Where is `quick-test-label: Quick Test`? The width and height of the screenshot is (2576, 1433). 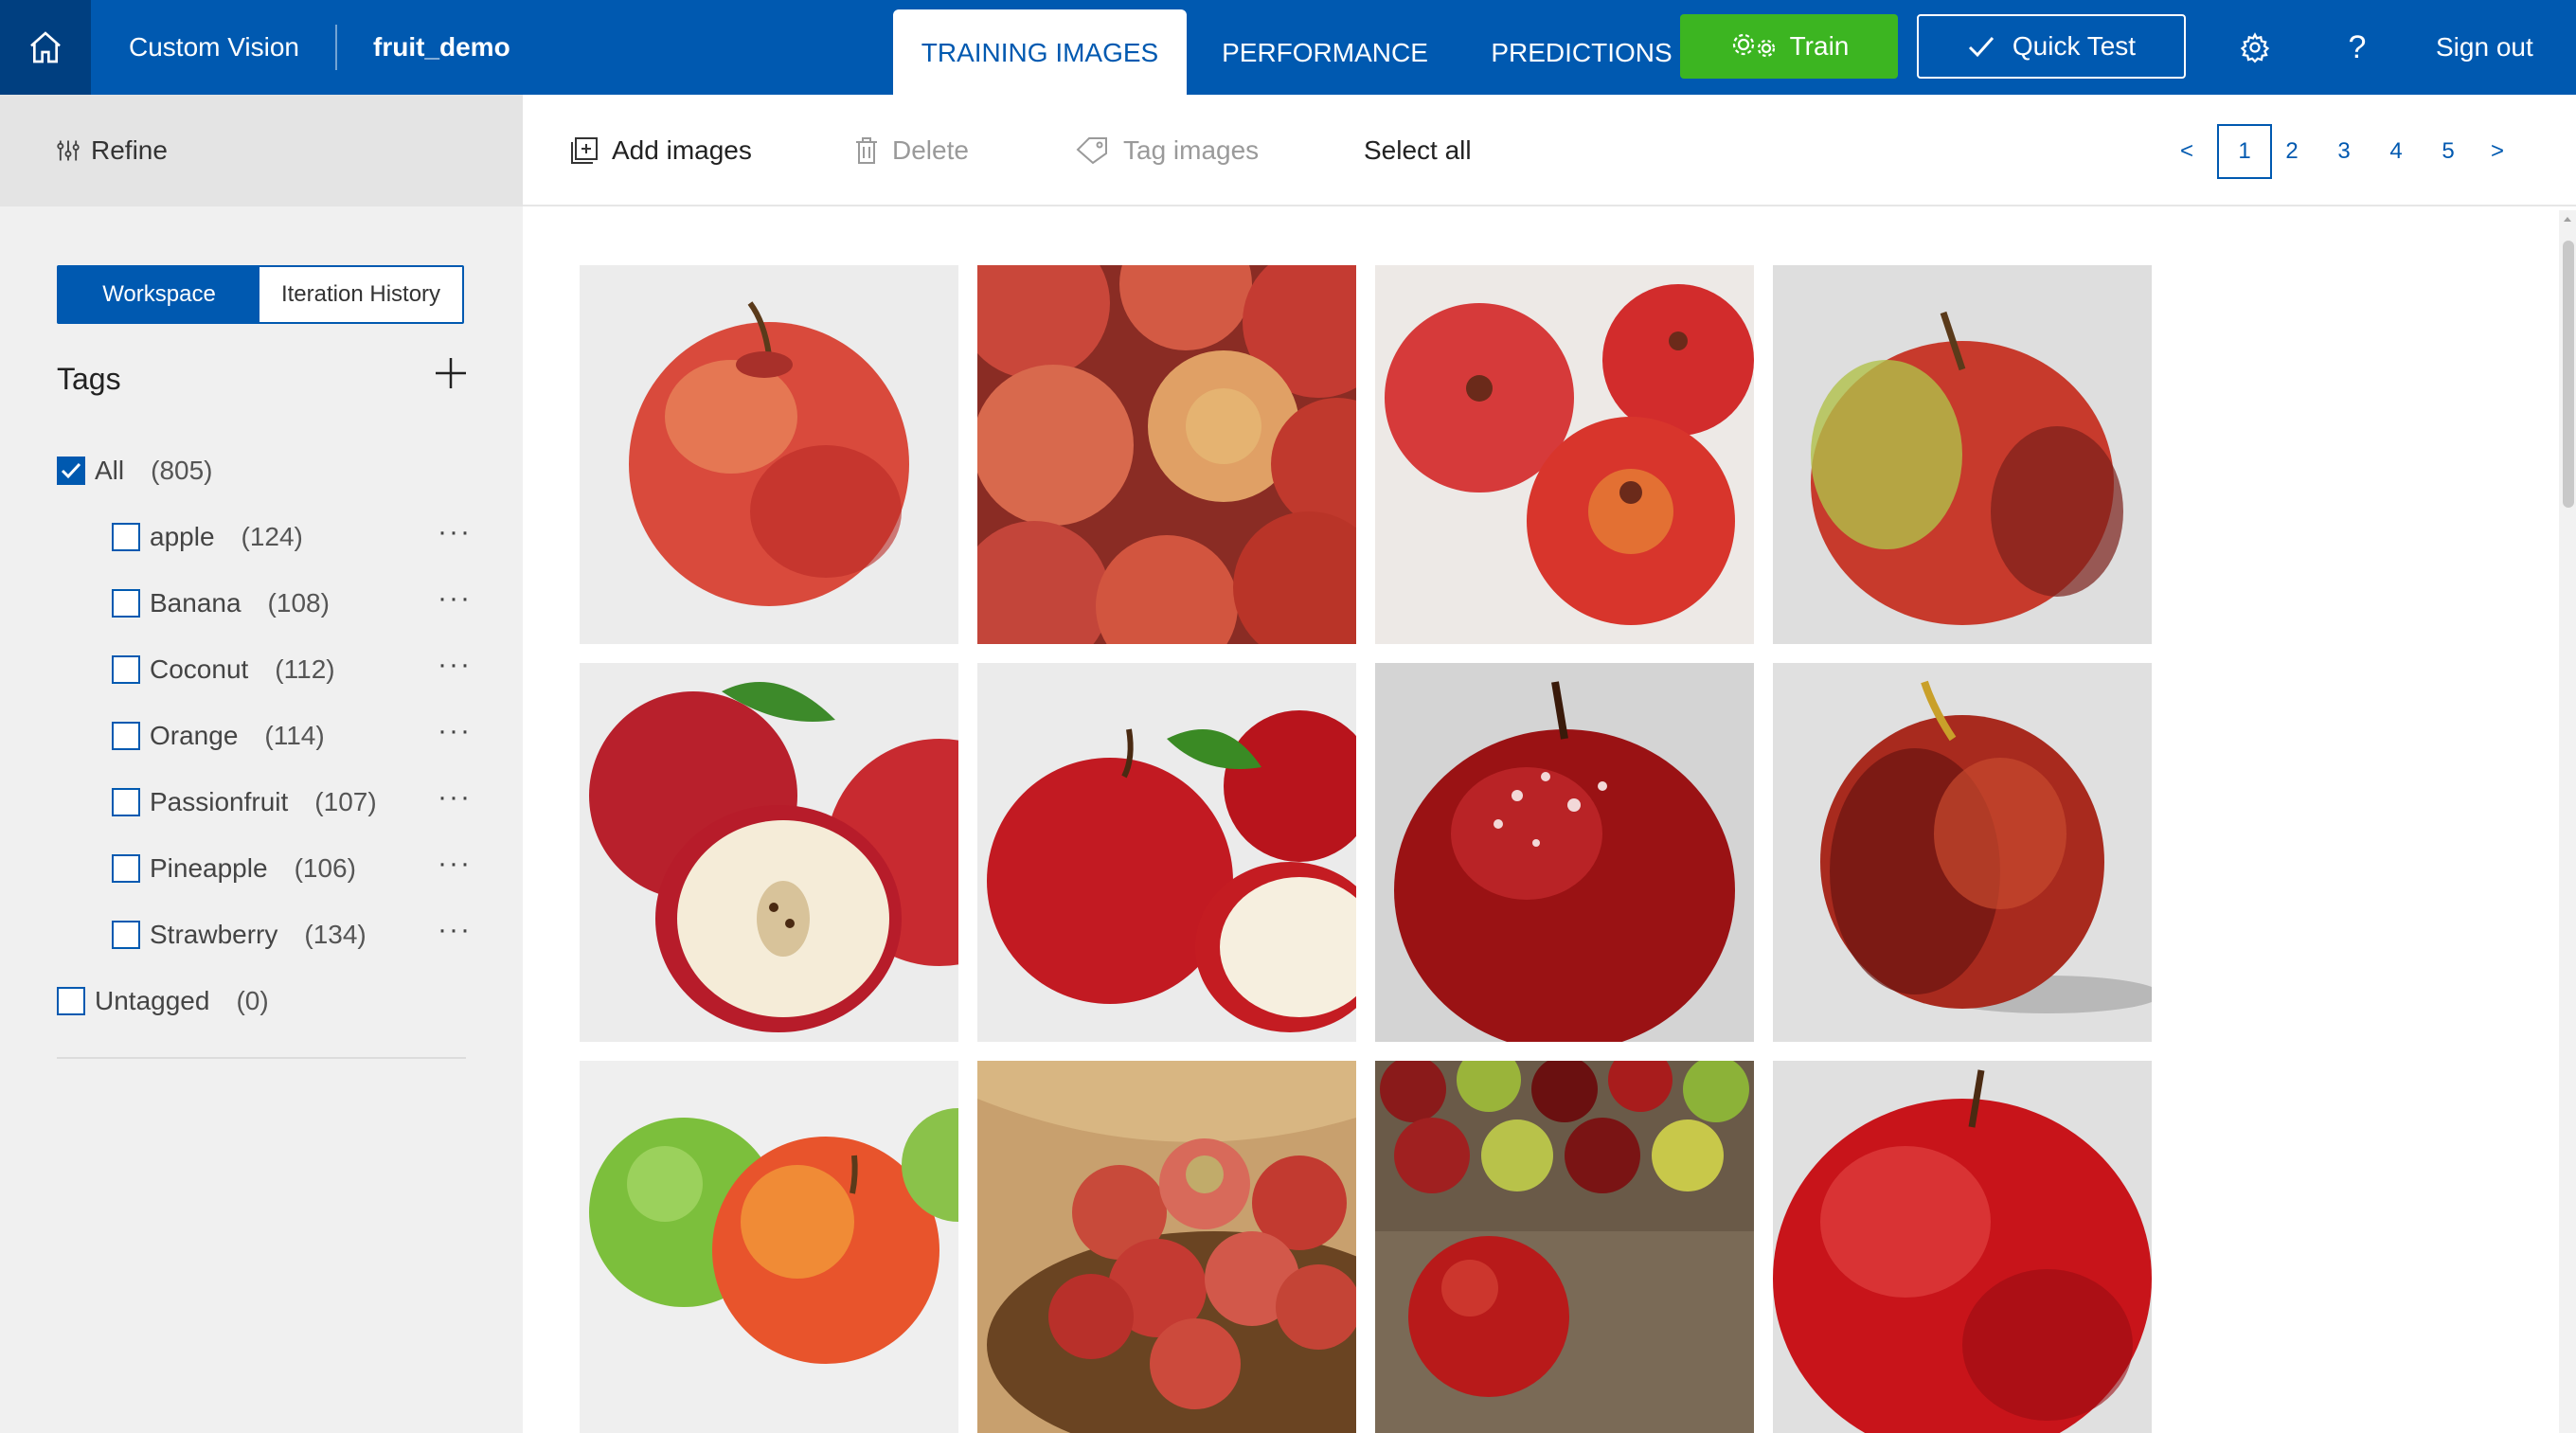
quick-test-label: Quick Test is located at coordinates (2074, 46).